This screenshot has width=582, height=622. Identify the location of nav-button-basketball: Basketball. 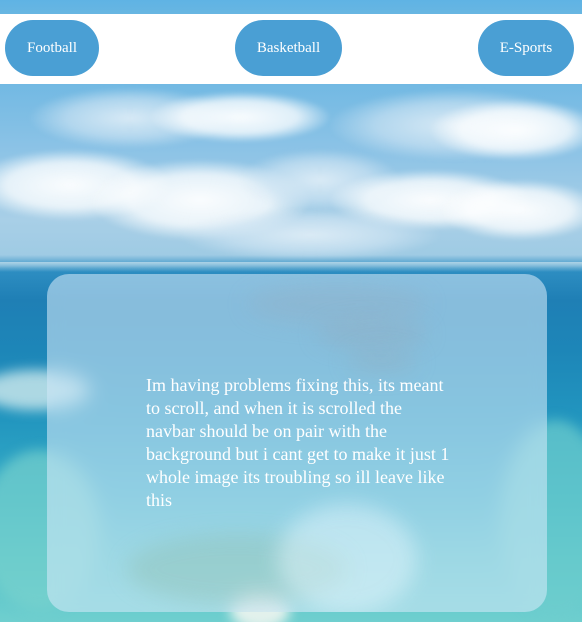
(288, 48).